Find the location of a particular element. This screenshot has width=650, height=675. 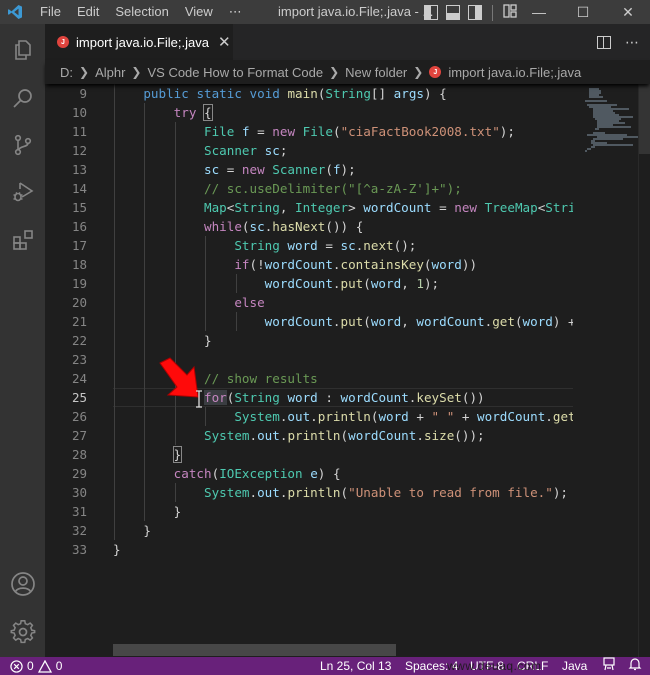

activity-accounts is located at coordinates (22, 584).